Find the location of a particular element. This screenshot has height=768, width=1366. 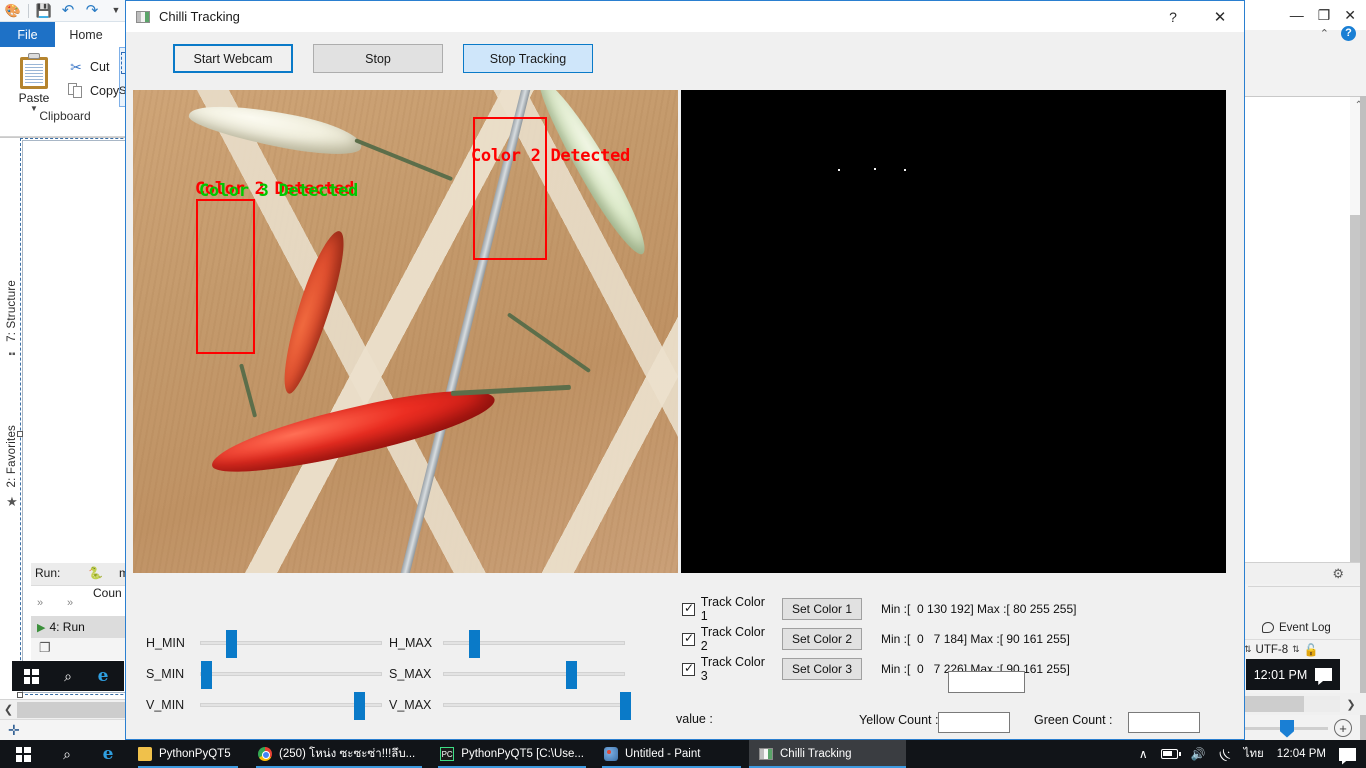

minimize-button: — is located at coordinates (1297, 15).